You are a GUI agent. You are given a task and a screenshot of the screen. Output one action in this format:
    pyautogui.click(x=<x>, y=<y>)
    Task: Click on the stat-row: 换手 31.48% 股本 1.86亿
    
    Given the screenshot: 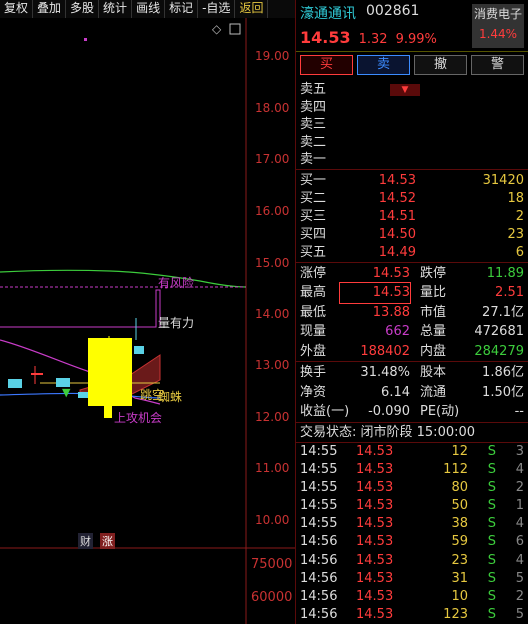 What is the action you would take?
    pyautogui.click(x=412, y=372)
    